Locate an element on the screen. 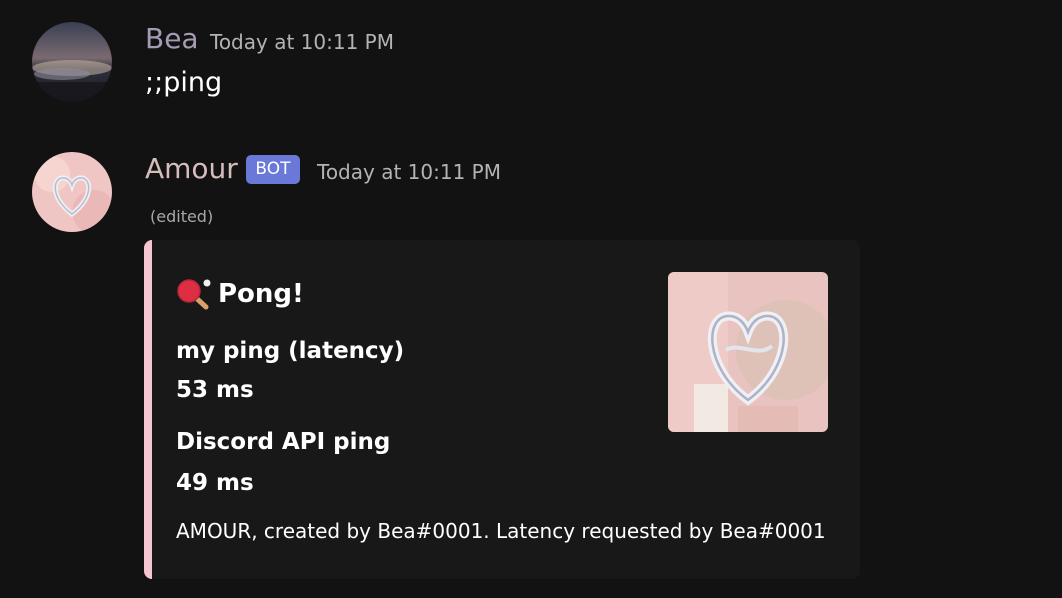  heart-logo-thumbnail is located at coordinates (748, 352).